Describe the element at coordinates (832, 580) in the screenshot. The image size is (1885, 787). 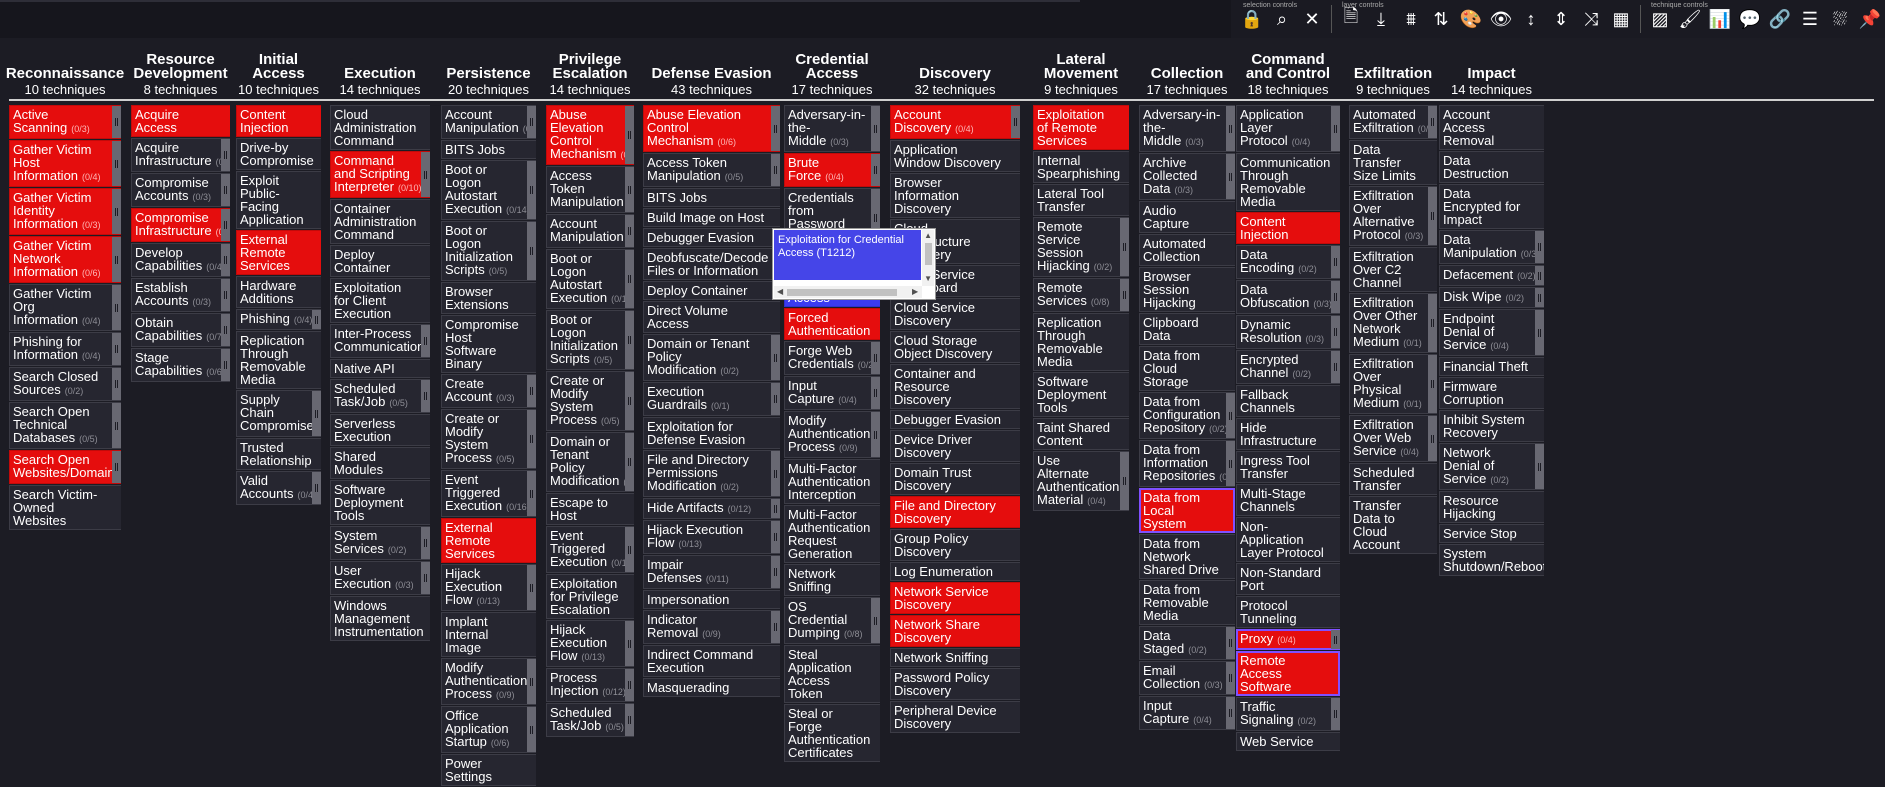
I see `technique-cell: Network Sniffing` at that location.